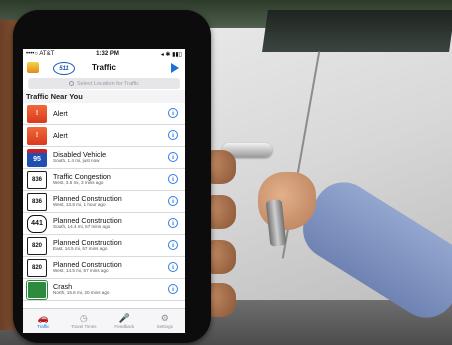  I want to click on incident-title: Traffic Congestion, so click(82, 177).